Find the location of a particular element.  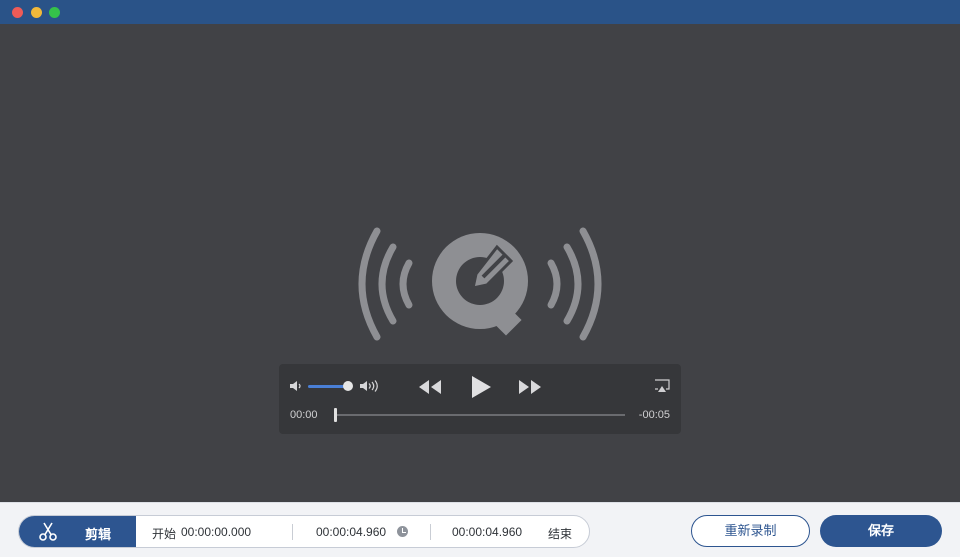

rerecord-button: 重新录制 is located at coordinates (750, 531).